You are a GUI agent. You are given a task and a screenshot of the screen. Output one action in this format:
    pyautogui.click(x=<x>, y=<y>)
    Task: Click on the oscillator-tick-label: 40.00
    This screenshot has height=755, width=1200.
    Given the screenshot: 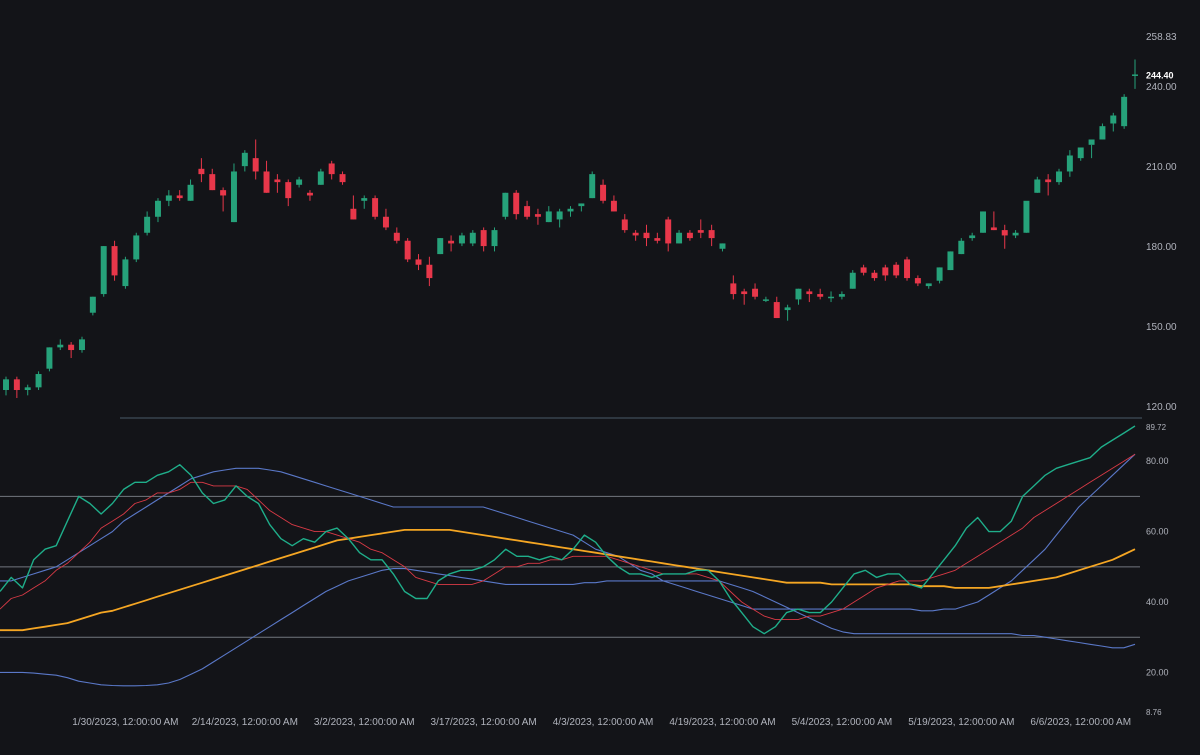 What is the action you would take?
    pyautogui.click(x=1157, y=602)
    